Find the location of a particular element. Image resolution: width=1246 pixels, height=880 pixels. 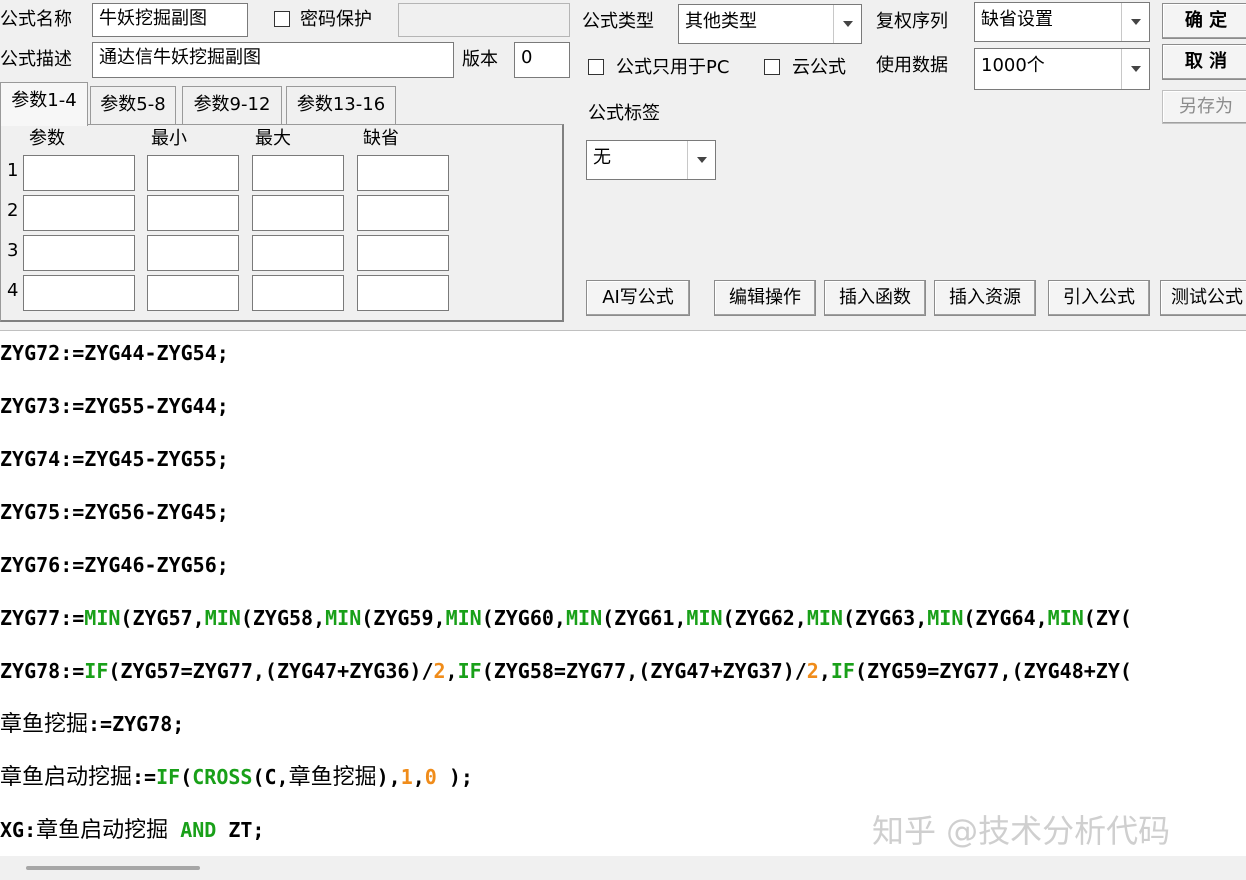

formula-desc-label: 公式描述 is located at coordinates (36, 59).